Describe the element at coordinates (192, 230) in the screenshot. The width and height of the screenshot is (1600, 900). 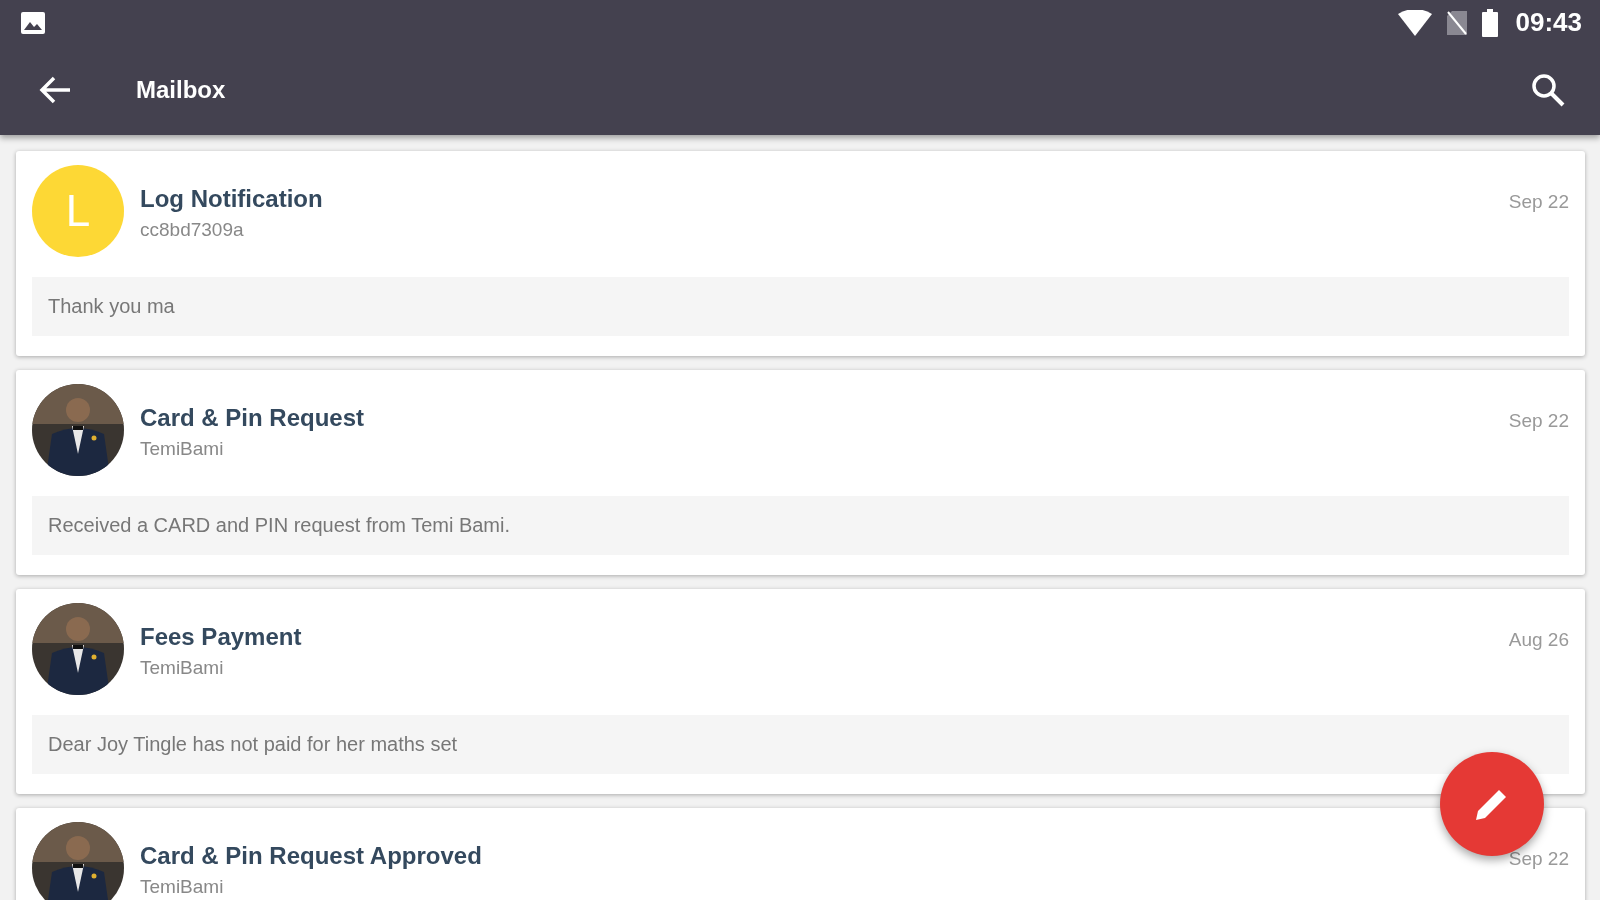
I see `message-sender: cc8bd7309a` at that location.